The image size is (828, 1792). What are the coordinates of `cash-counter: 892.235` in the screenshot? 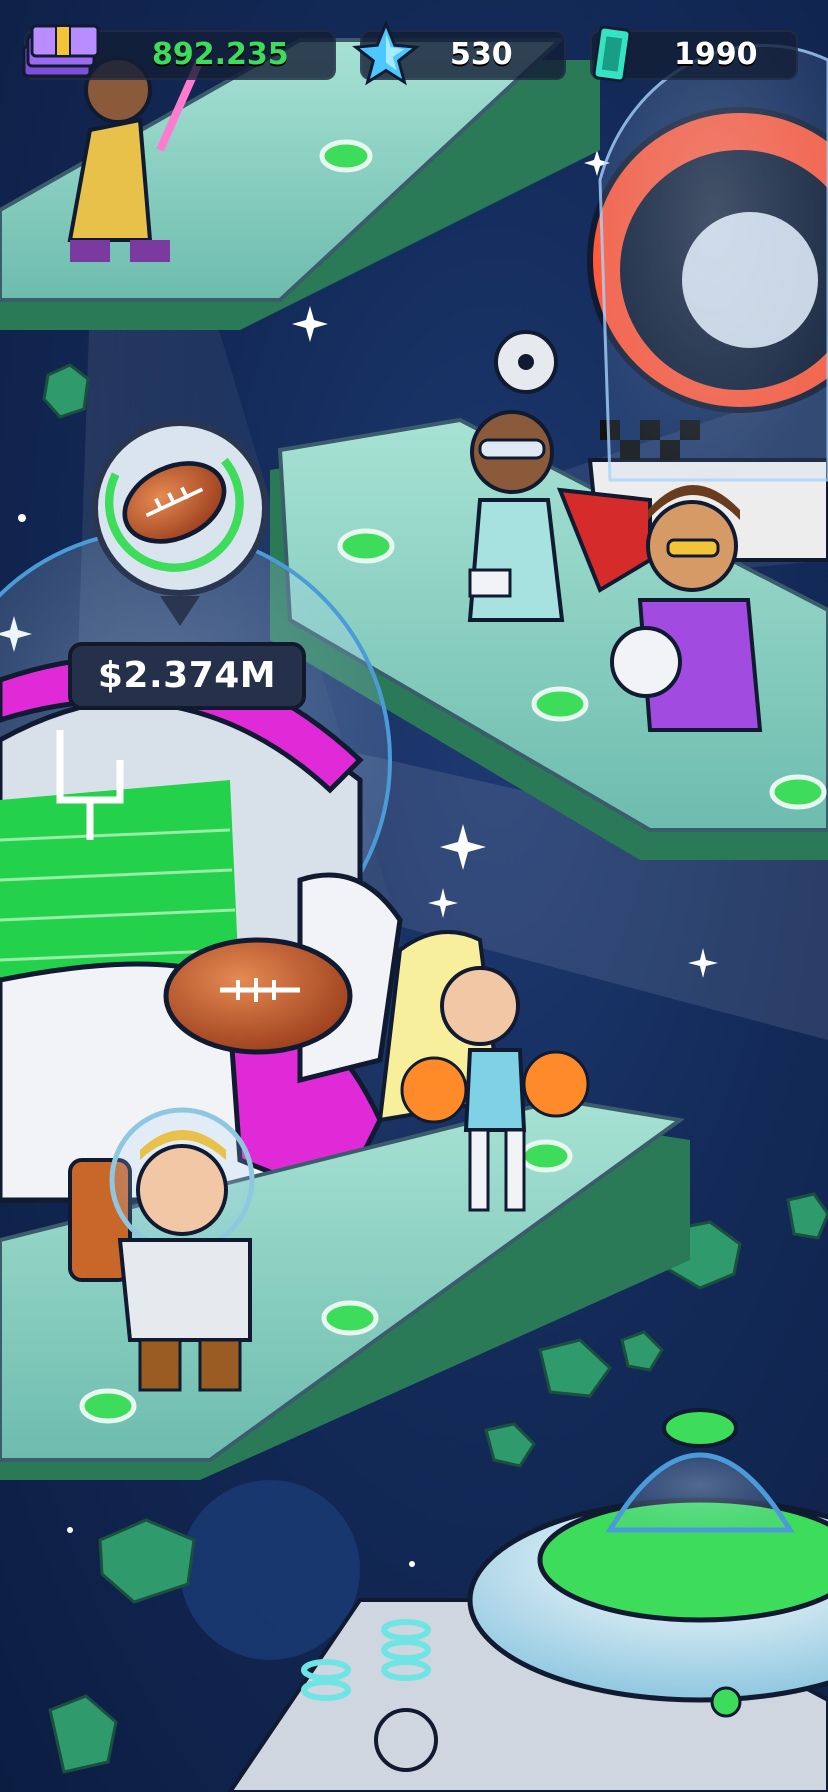 It's located at (179, 52).